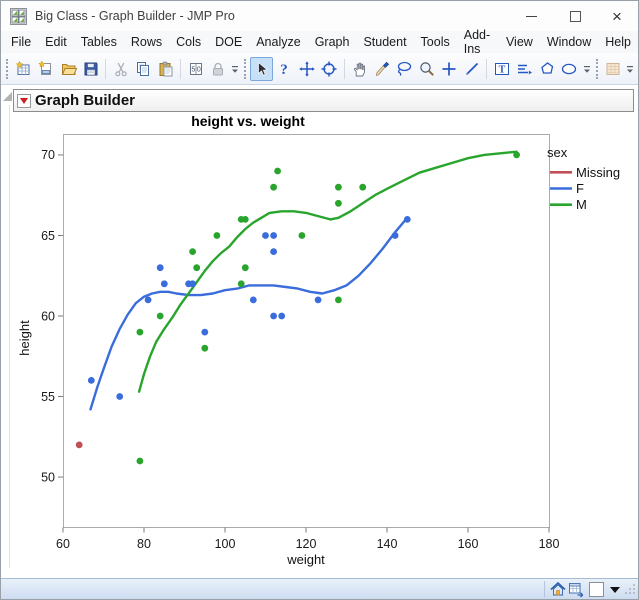  Describe the element at coordinates (558, 589) in the screenshot. I see `home-icon` at that location.